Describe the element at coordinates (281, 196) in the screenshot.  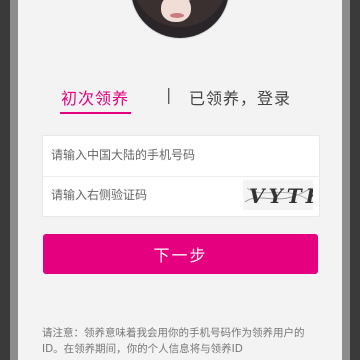
I see `captcha-text: VYTK` at that location.